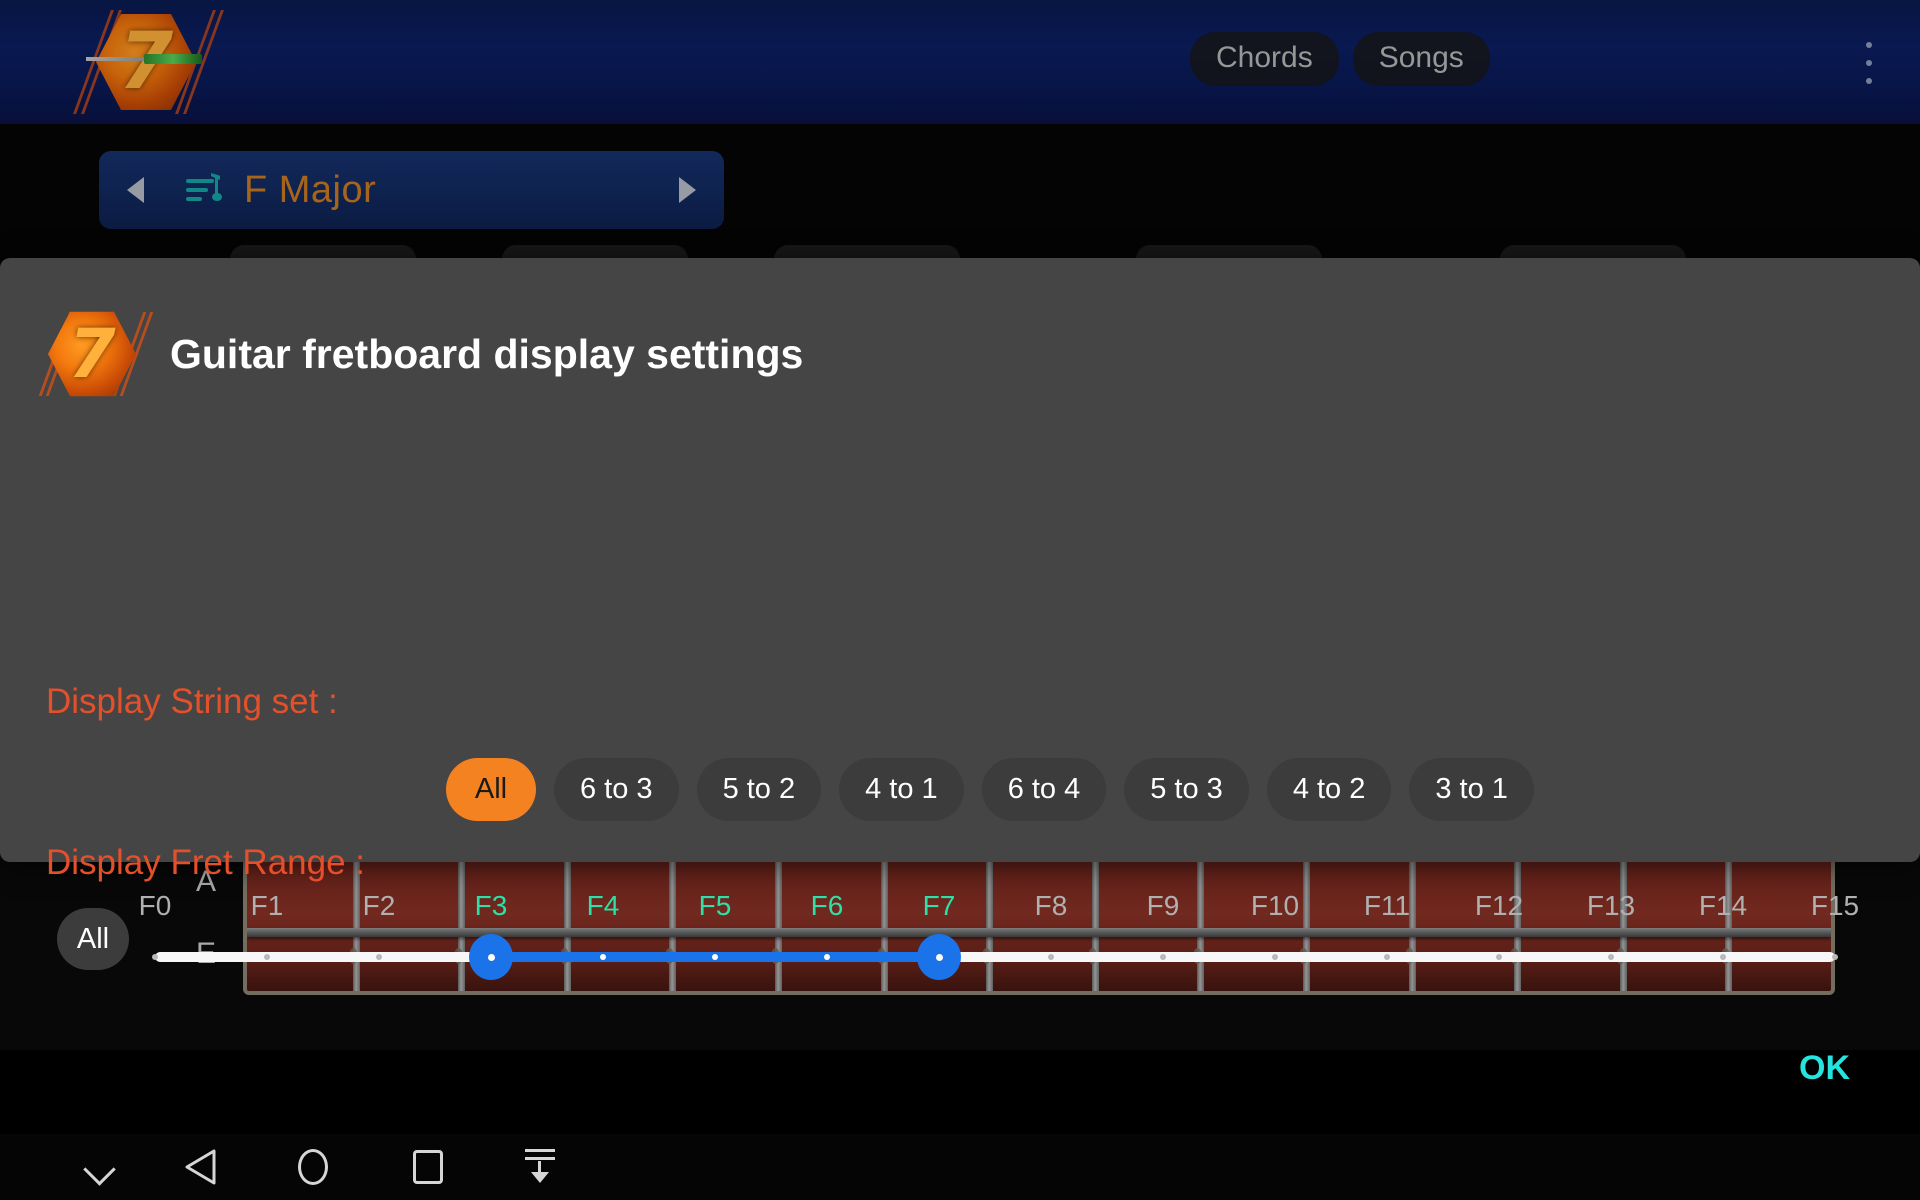 The height and width of the screenshot is (1200, 1920). Describe the element at coordinates (1186, 789) in the screenshot. I see `string-set-option-5-to-3: 5 to 3` at that location.